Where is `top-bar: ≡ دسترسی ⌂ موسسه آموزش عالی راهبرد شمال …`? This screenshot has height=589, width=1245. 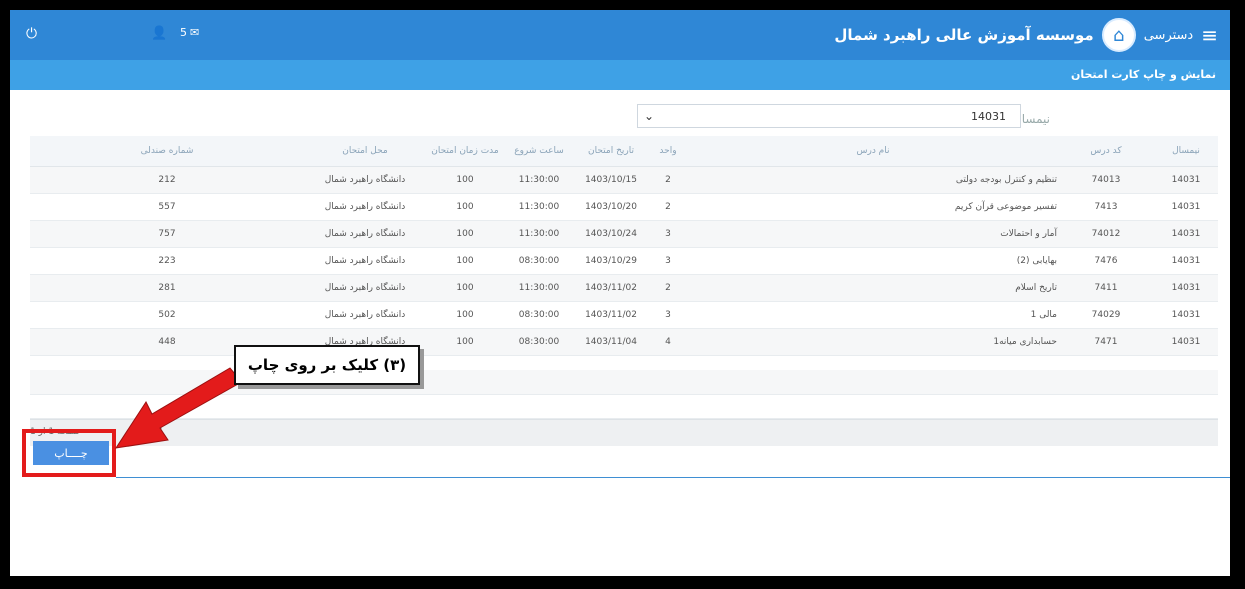 top-bar: ≡ دسترسی ⌂ موسسه آموزش عالی راهبرد شمال … is located at coordinates (620, 35).